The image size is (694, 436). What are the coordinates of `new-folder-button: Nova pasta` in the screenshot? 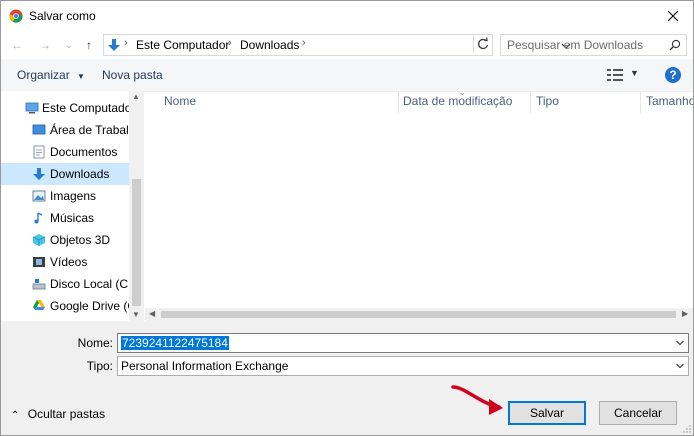 It's located at (132, 75).